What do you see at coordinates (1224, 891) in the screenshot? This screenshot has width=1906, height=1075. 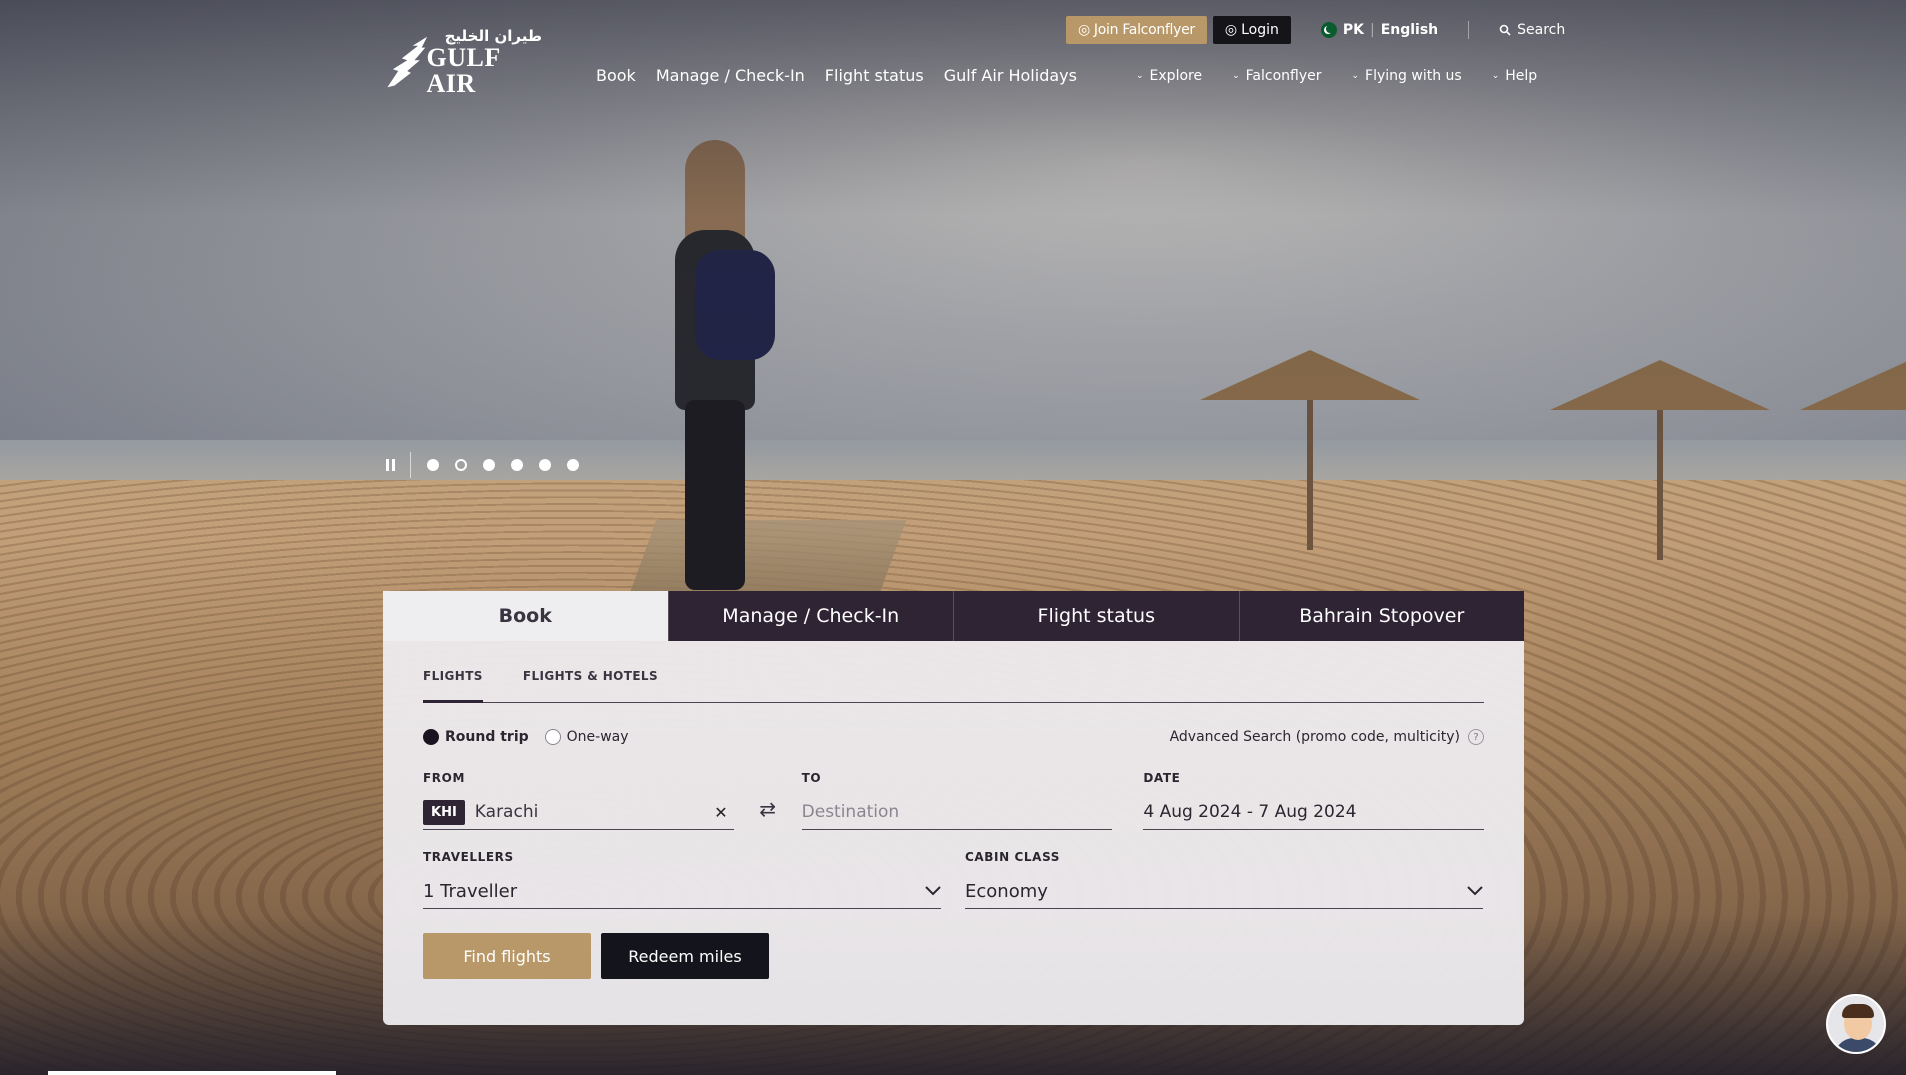 I see `cabin-class-select: Economy` at bounding box center [1224, 891].